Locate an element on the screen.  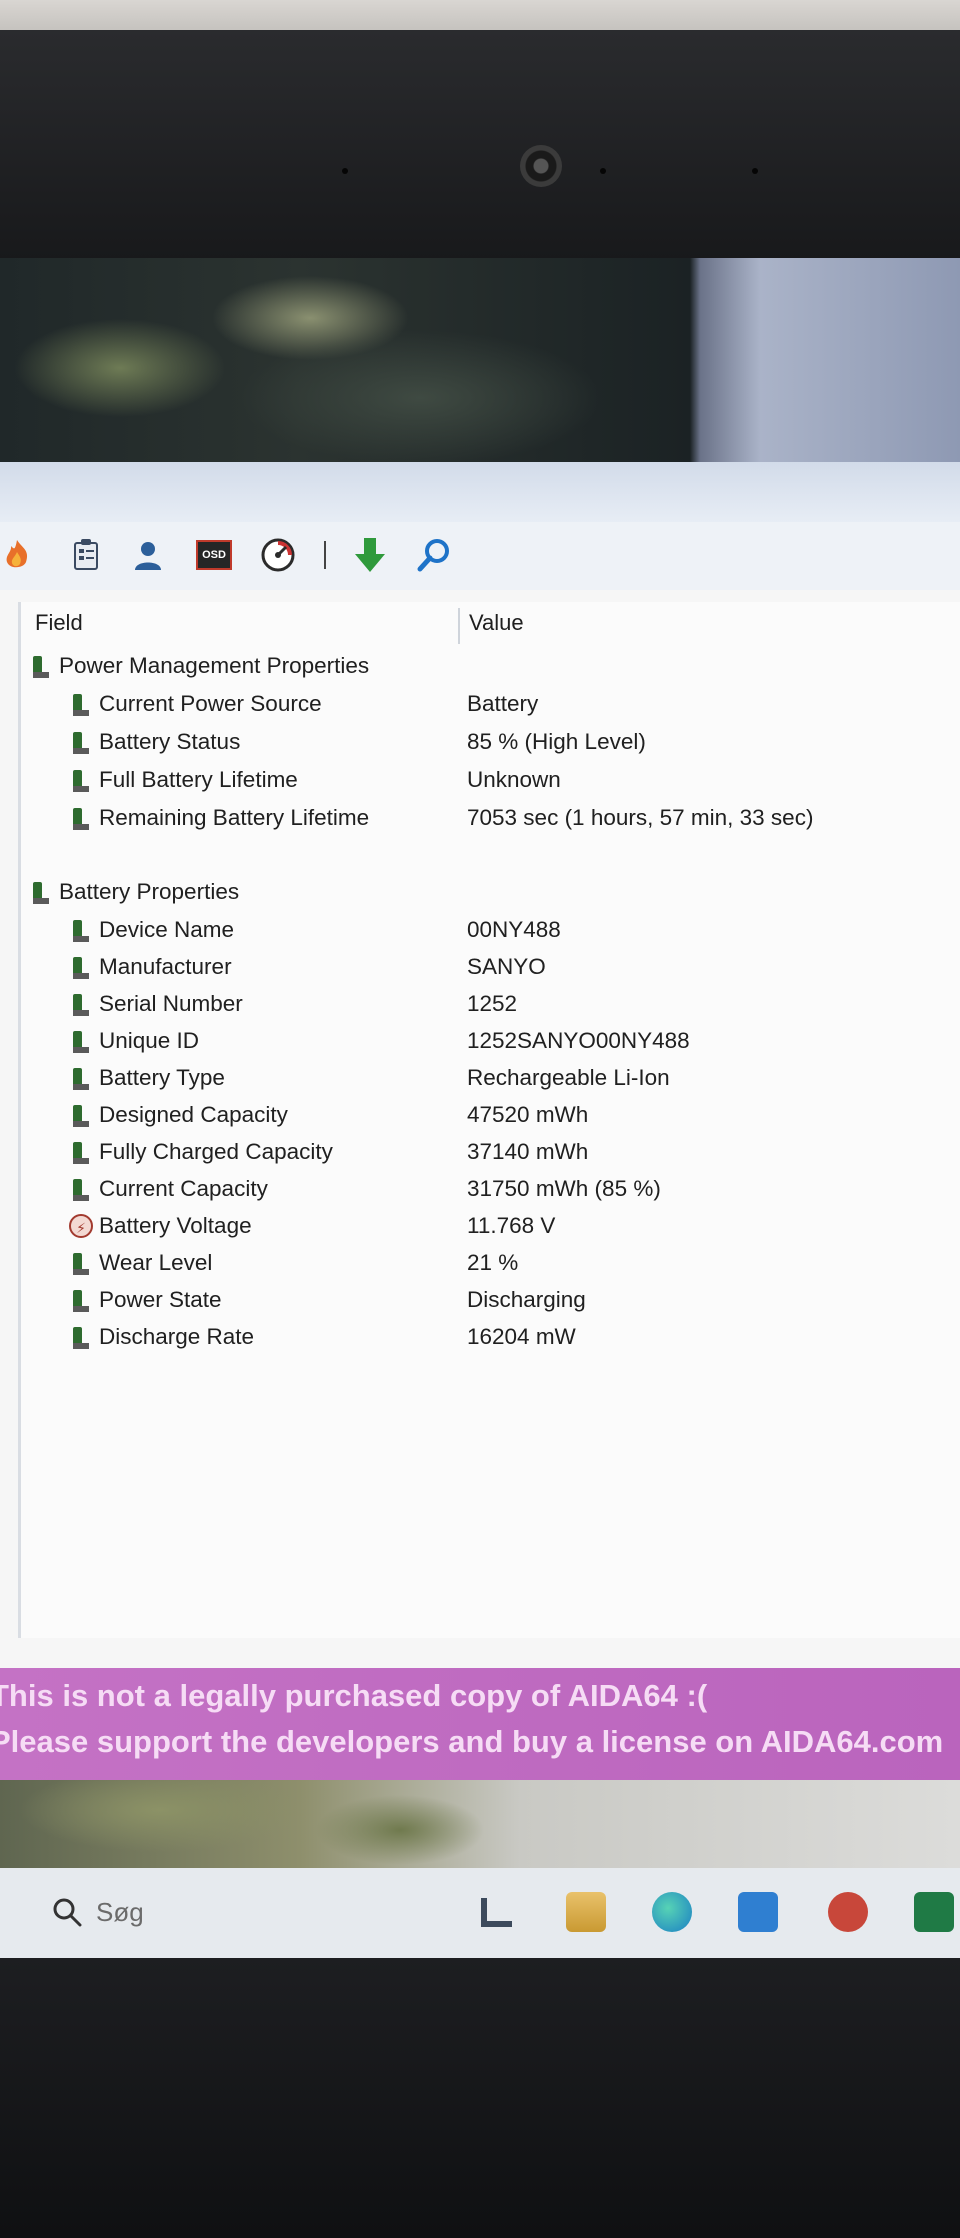
voltage-icon: ⚡ is located at coordinates (81, 1226).